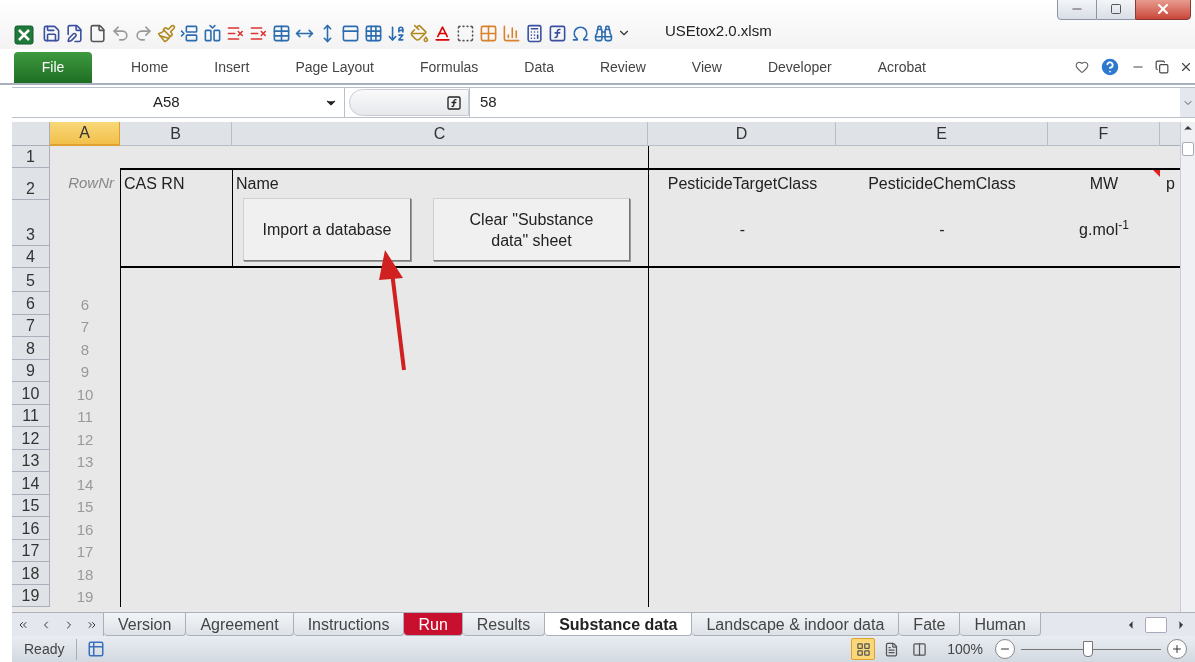 The width and height of the screenshot is (1195, 662). What do you see at coordinates (742, 134) in the screenshot?
I see `column-header: D` at bounding box center [742, 134].